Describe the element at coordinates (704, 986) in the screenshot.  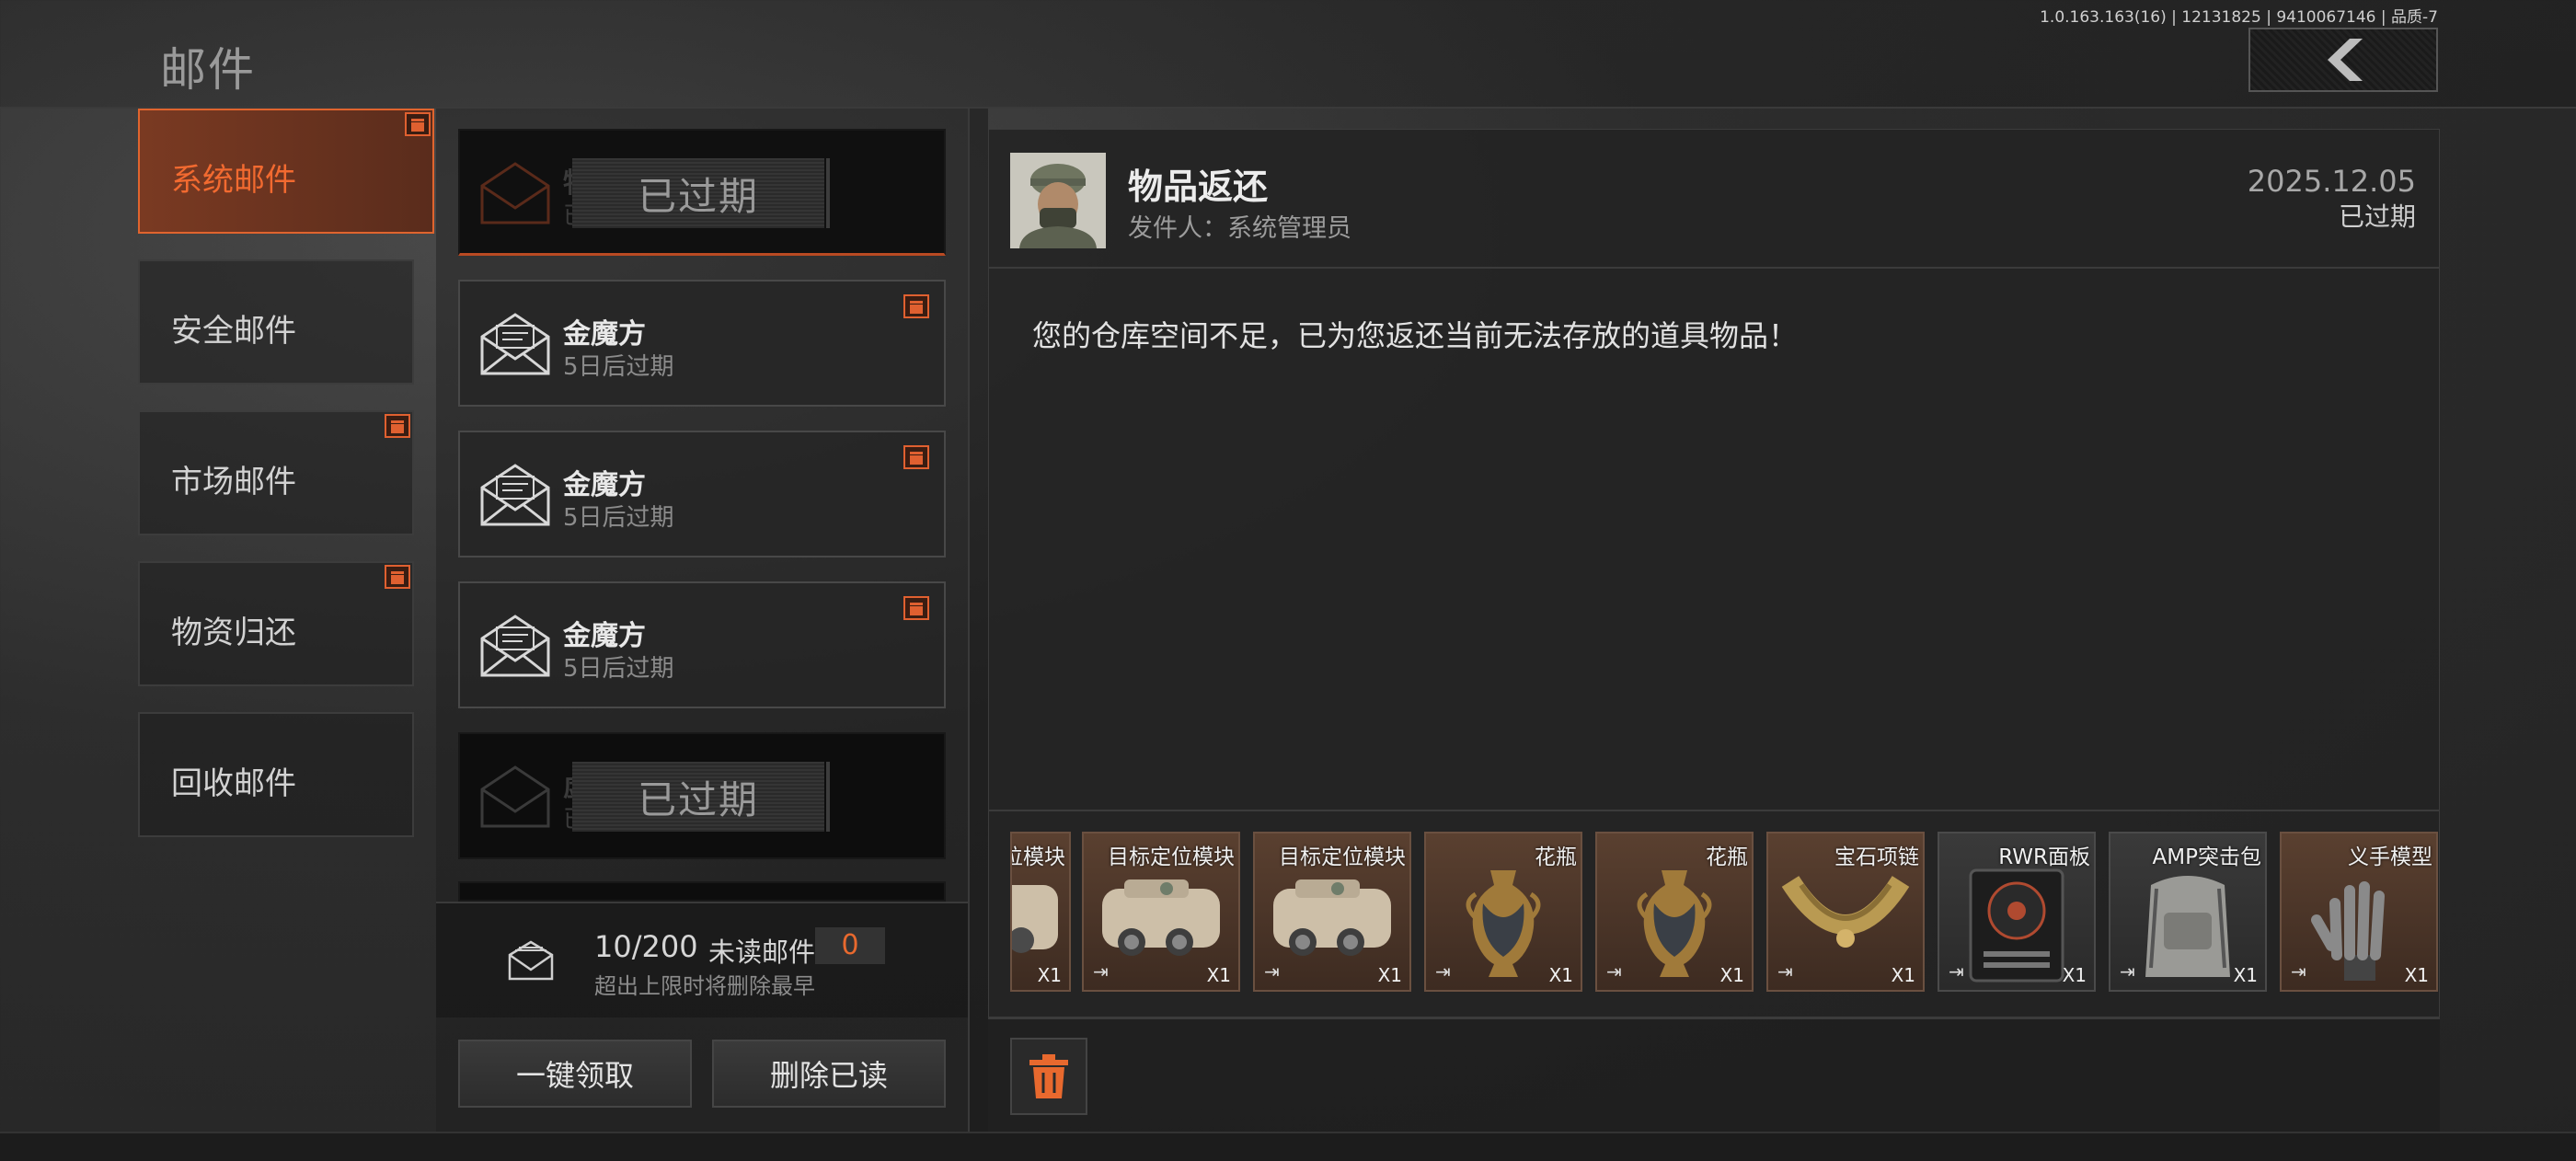
I see `limit-hint: 超出上限时将删除最早` at that location.